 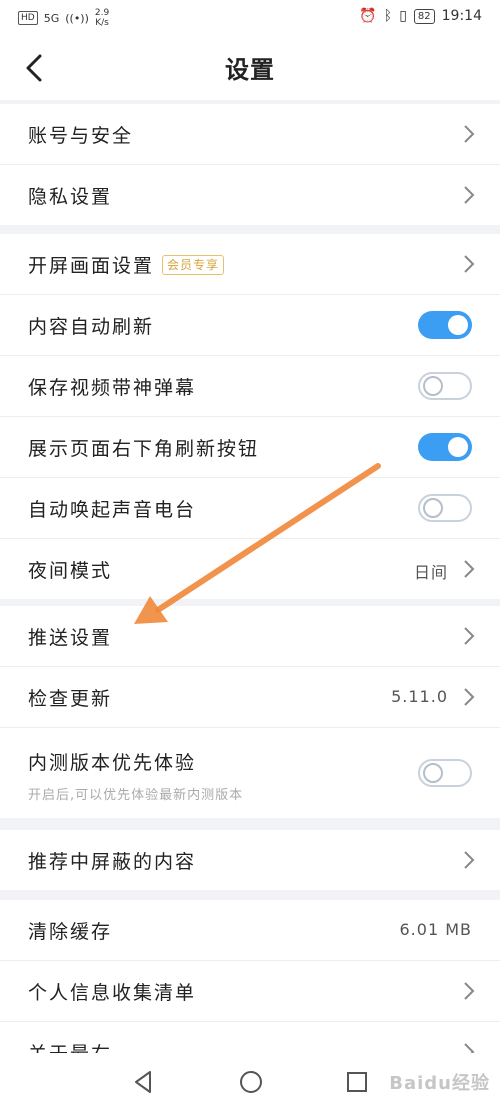 I want to click on night-mode-row: 夜间模式 日间, so click(x=250, y=569).